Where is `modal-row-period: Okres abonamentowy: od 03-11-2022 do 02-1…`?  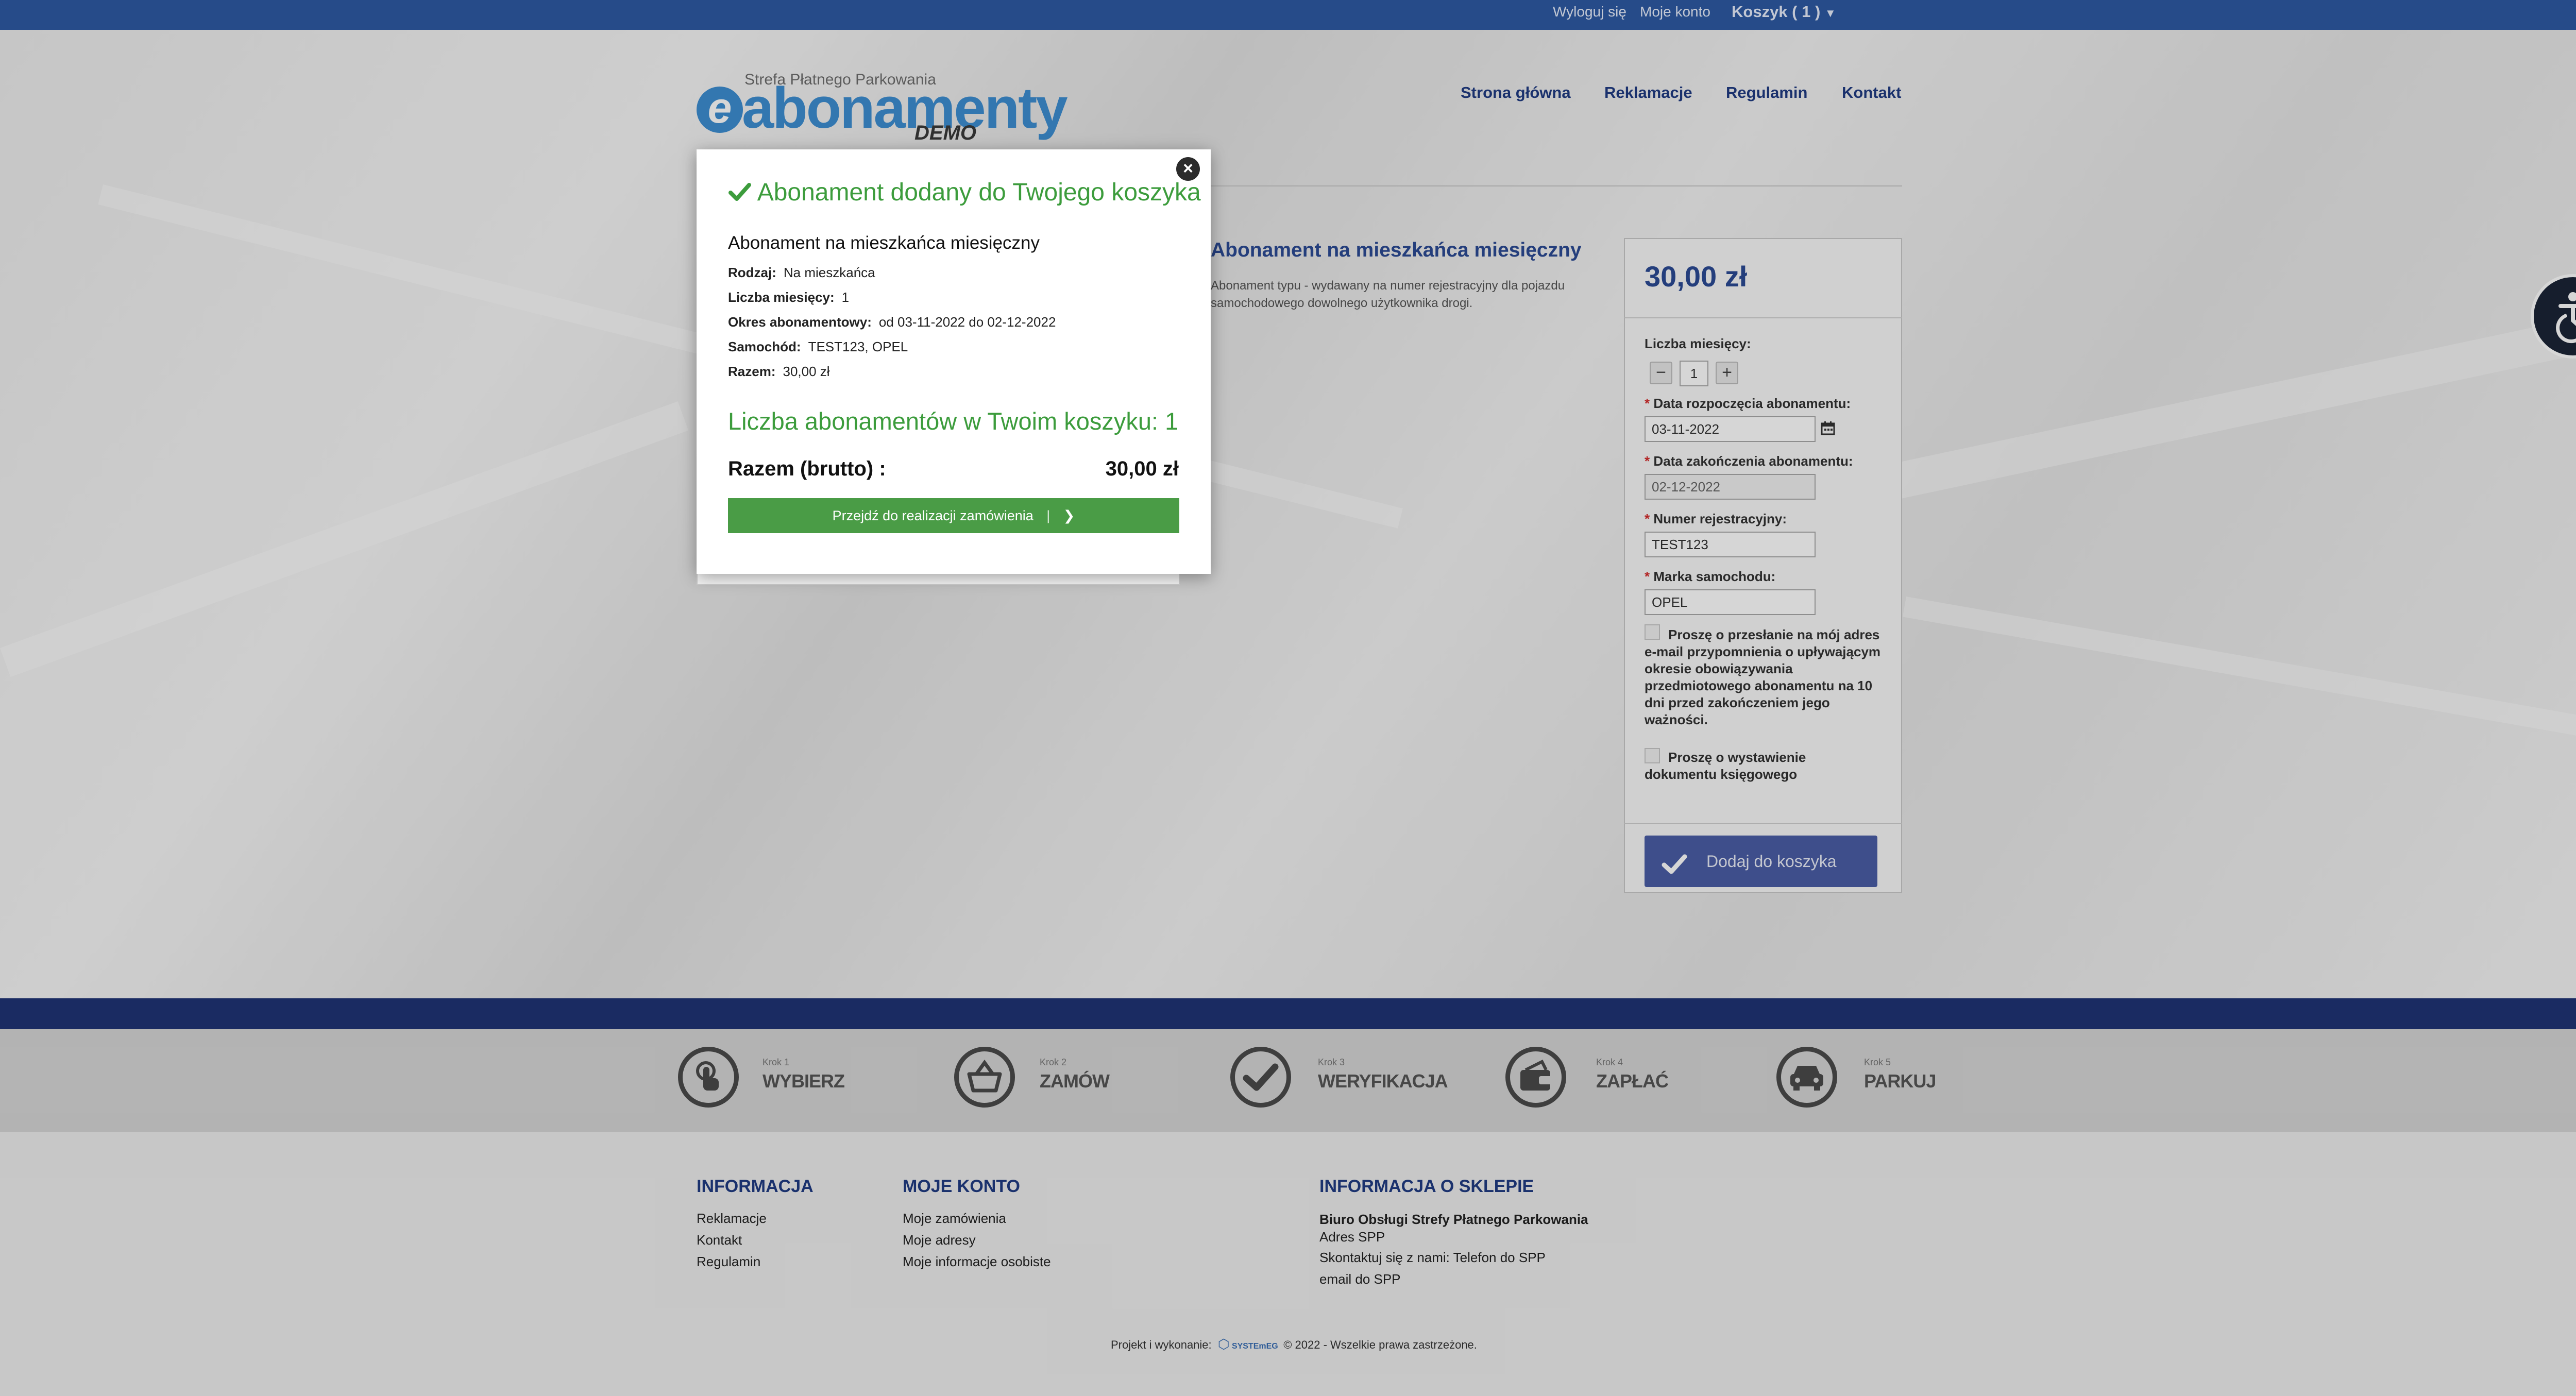
modal-row-period: Okres abonamentowy: od 03-11-2022 do 02-1… is located at coordinates (892, 322).